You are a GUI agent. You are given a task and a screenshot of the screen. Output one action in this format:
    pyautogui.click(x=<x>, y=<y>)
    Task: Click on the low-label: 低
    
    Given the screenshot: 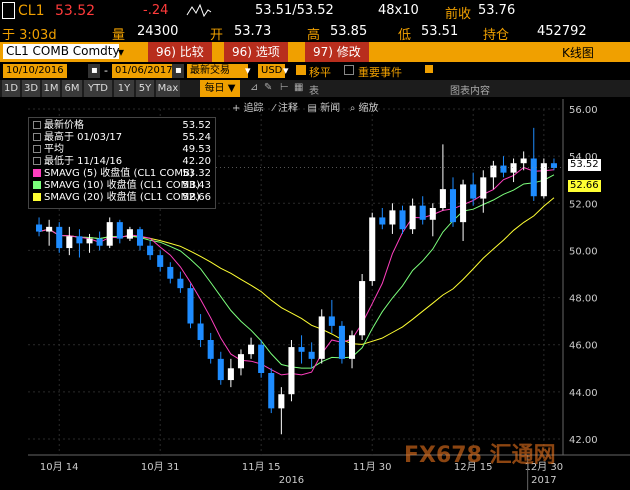 What is the action you would take?
    pyautogui.click(x=405, y=35)
    